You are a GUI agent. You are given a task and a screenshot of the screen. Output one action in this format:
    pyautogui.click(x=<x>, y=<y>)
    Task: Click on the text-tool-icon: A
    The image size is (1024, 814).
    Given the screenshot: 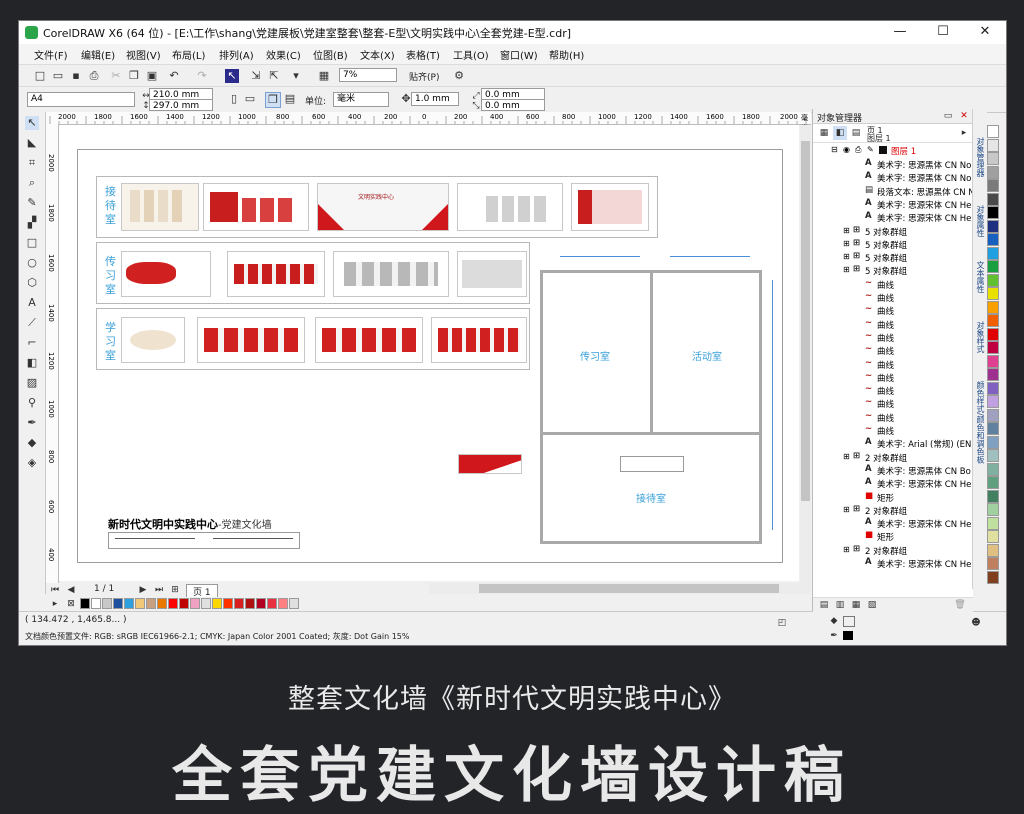 What is the action you would take?
    pyautogui.click(x=32, y=303)
    